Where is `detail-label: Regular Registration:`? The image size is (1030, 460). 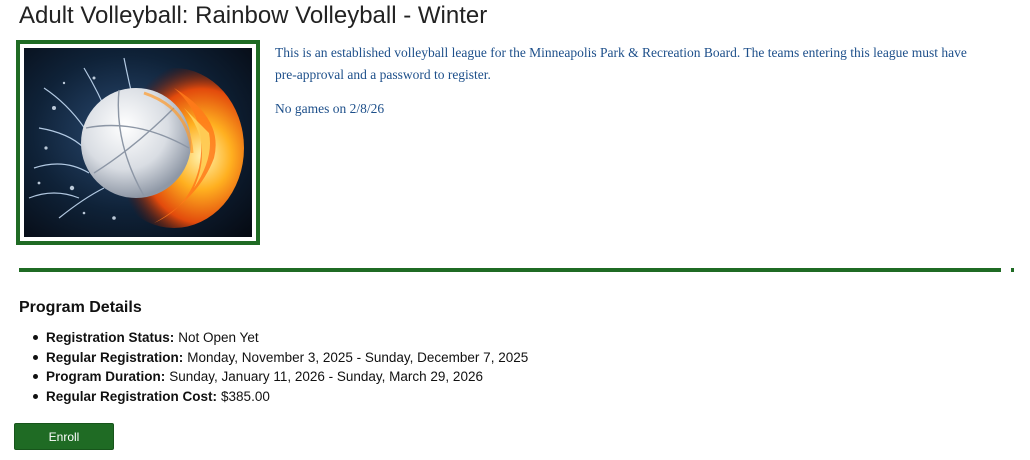
detail-label: Regular Registration: is located at coordinates (115, 357).